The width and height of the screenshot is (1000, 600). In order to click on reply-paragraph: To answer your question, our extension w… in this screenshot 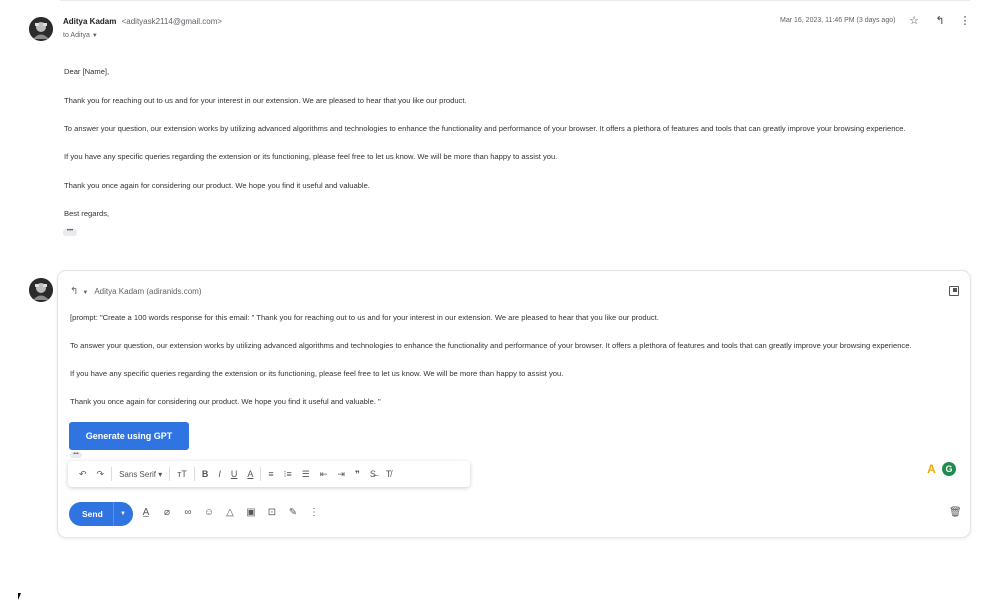, I will do `click(491, 345)`.